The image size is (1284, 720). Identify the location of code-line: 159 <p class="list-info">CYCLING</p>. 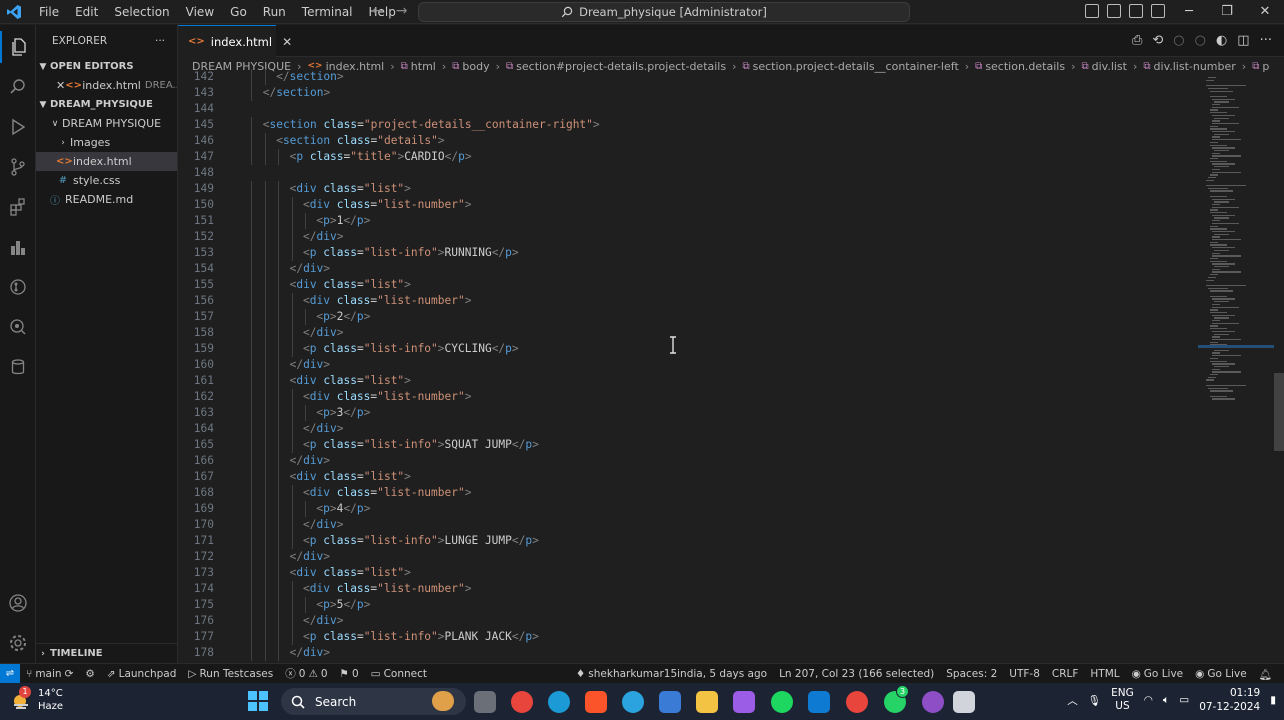
(688, 349).